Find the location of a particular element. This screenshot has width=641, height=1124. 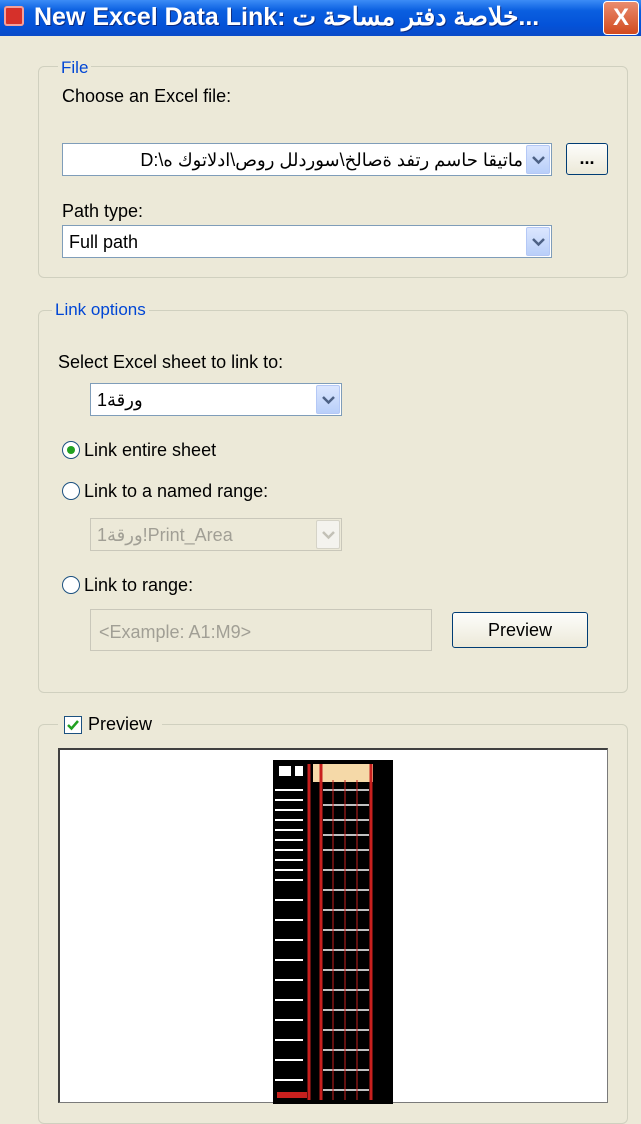

sheet-value: ورقة1 is located at coordinates (120, 400).